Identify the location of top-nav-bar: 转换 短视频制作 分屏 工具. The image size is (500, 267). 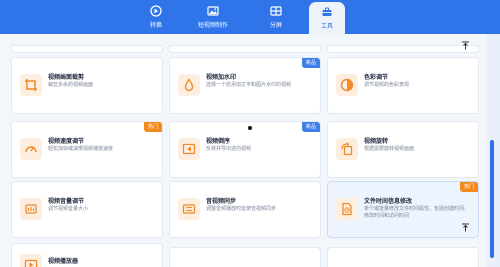
(250, 17).